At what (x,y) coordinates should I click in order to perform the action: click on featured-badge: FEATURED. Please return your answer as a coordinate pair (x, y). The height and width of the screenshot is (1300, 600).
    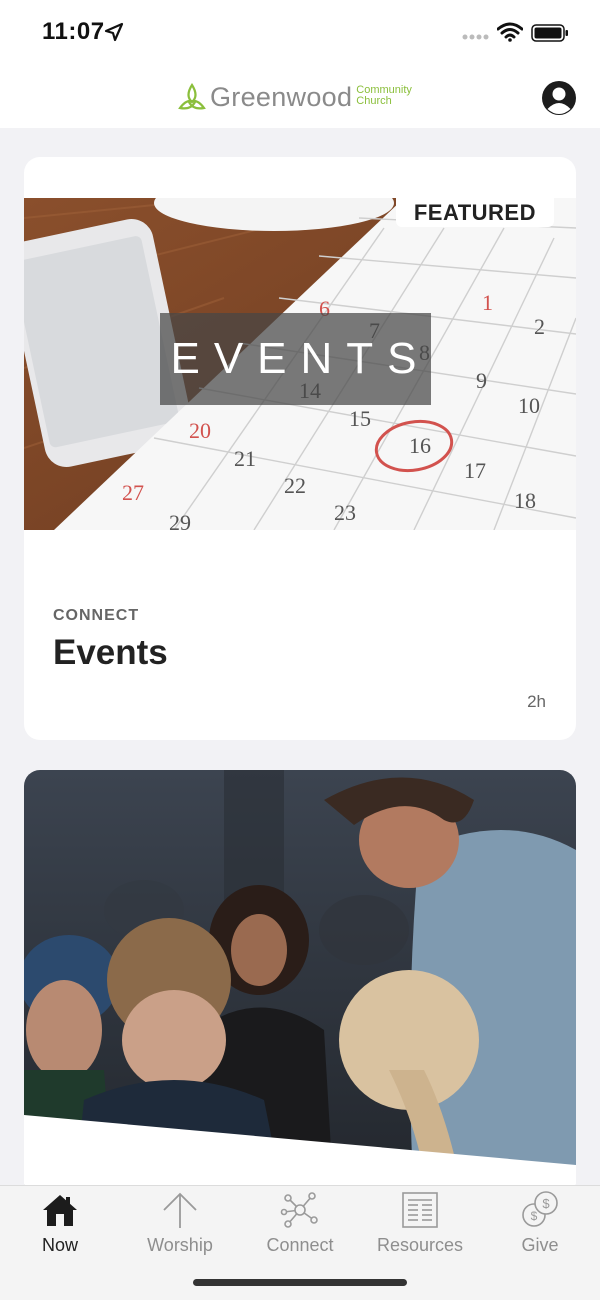
    Looking at the image, I should click on (474, 212).